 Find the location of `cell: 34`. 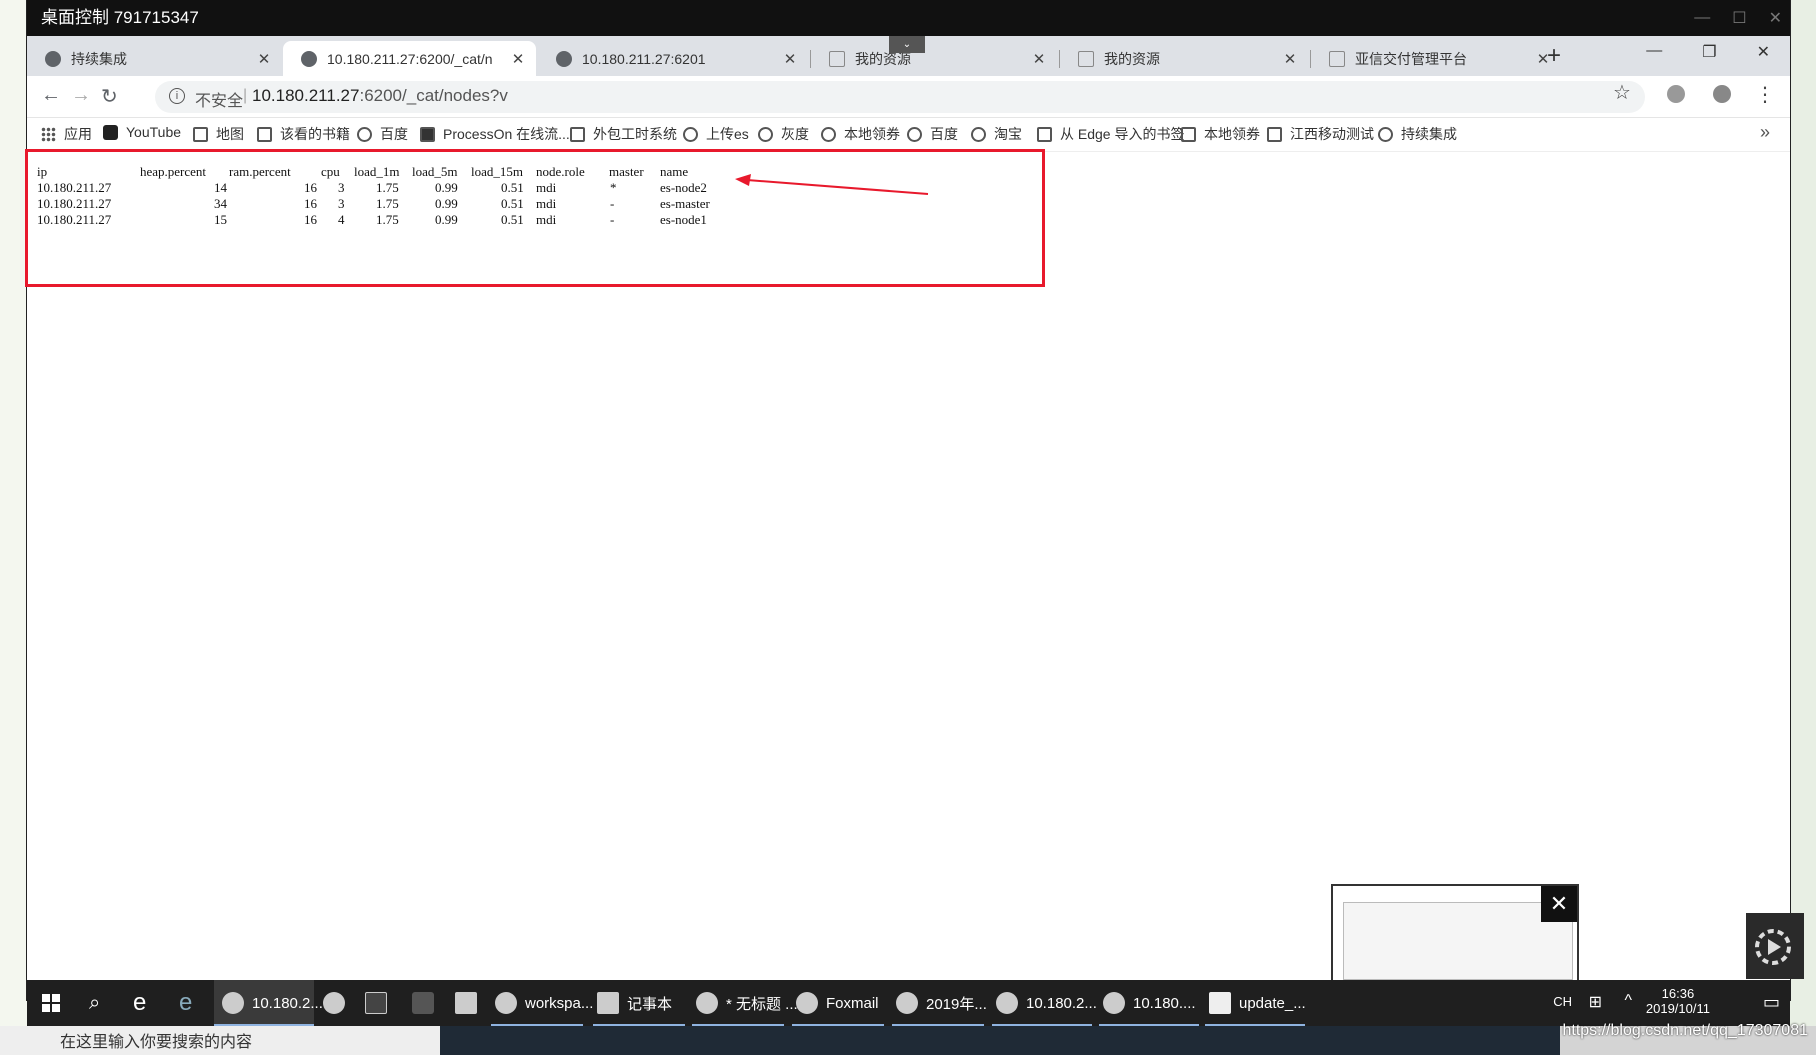

cell: 34 is located at coordinates (220, 203).